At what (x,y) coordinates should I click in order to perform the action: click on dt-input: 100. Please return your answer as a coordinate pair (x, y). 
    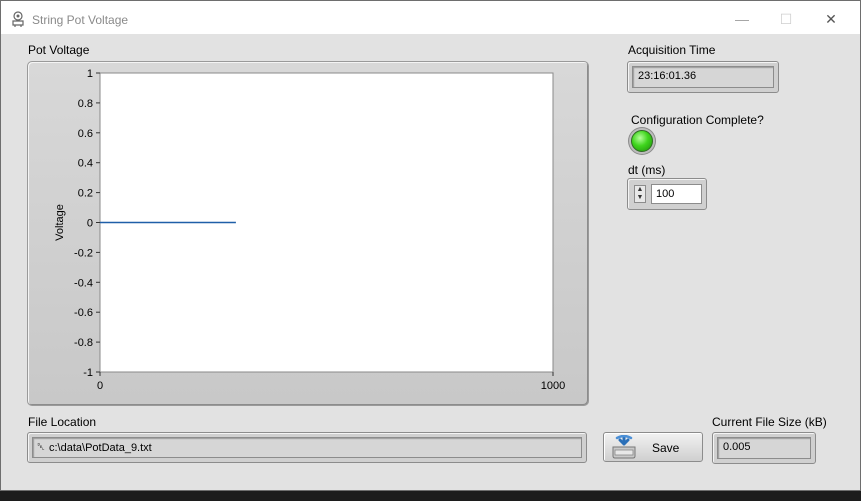
    Looking at the image, I should click on (676, 194).